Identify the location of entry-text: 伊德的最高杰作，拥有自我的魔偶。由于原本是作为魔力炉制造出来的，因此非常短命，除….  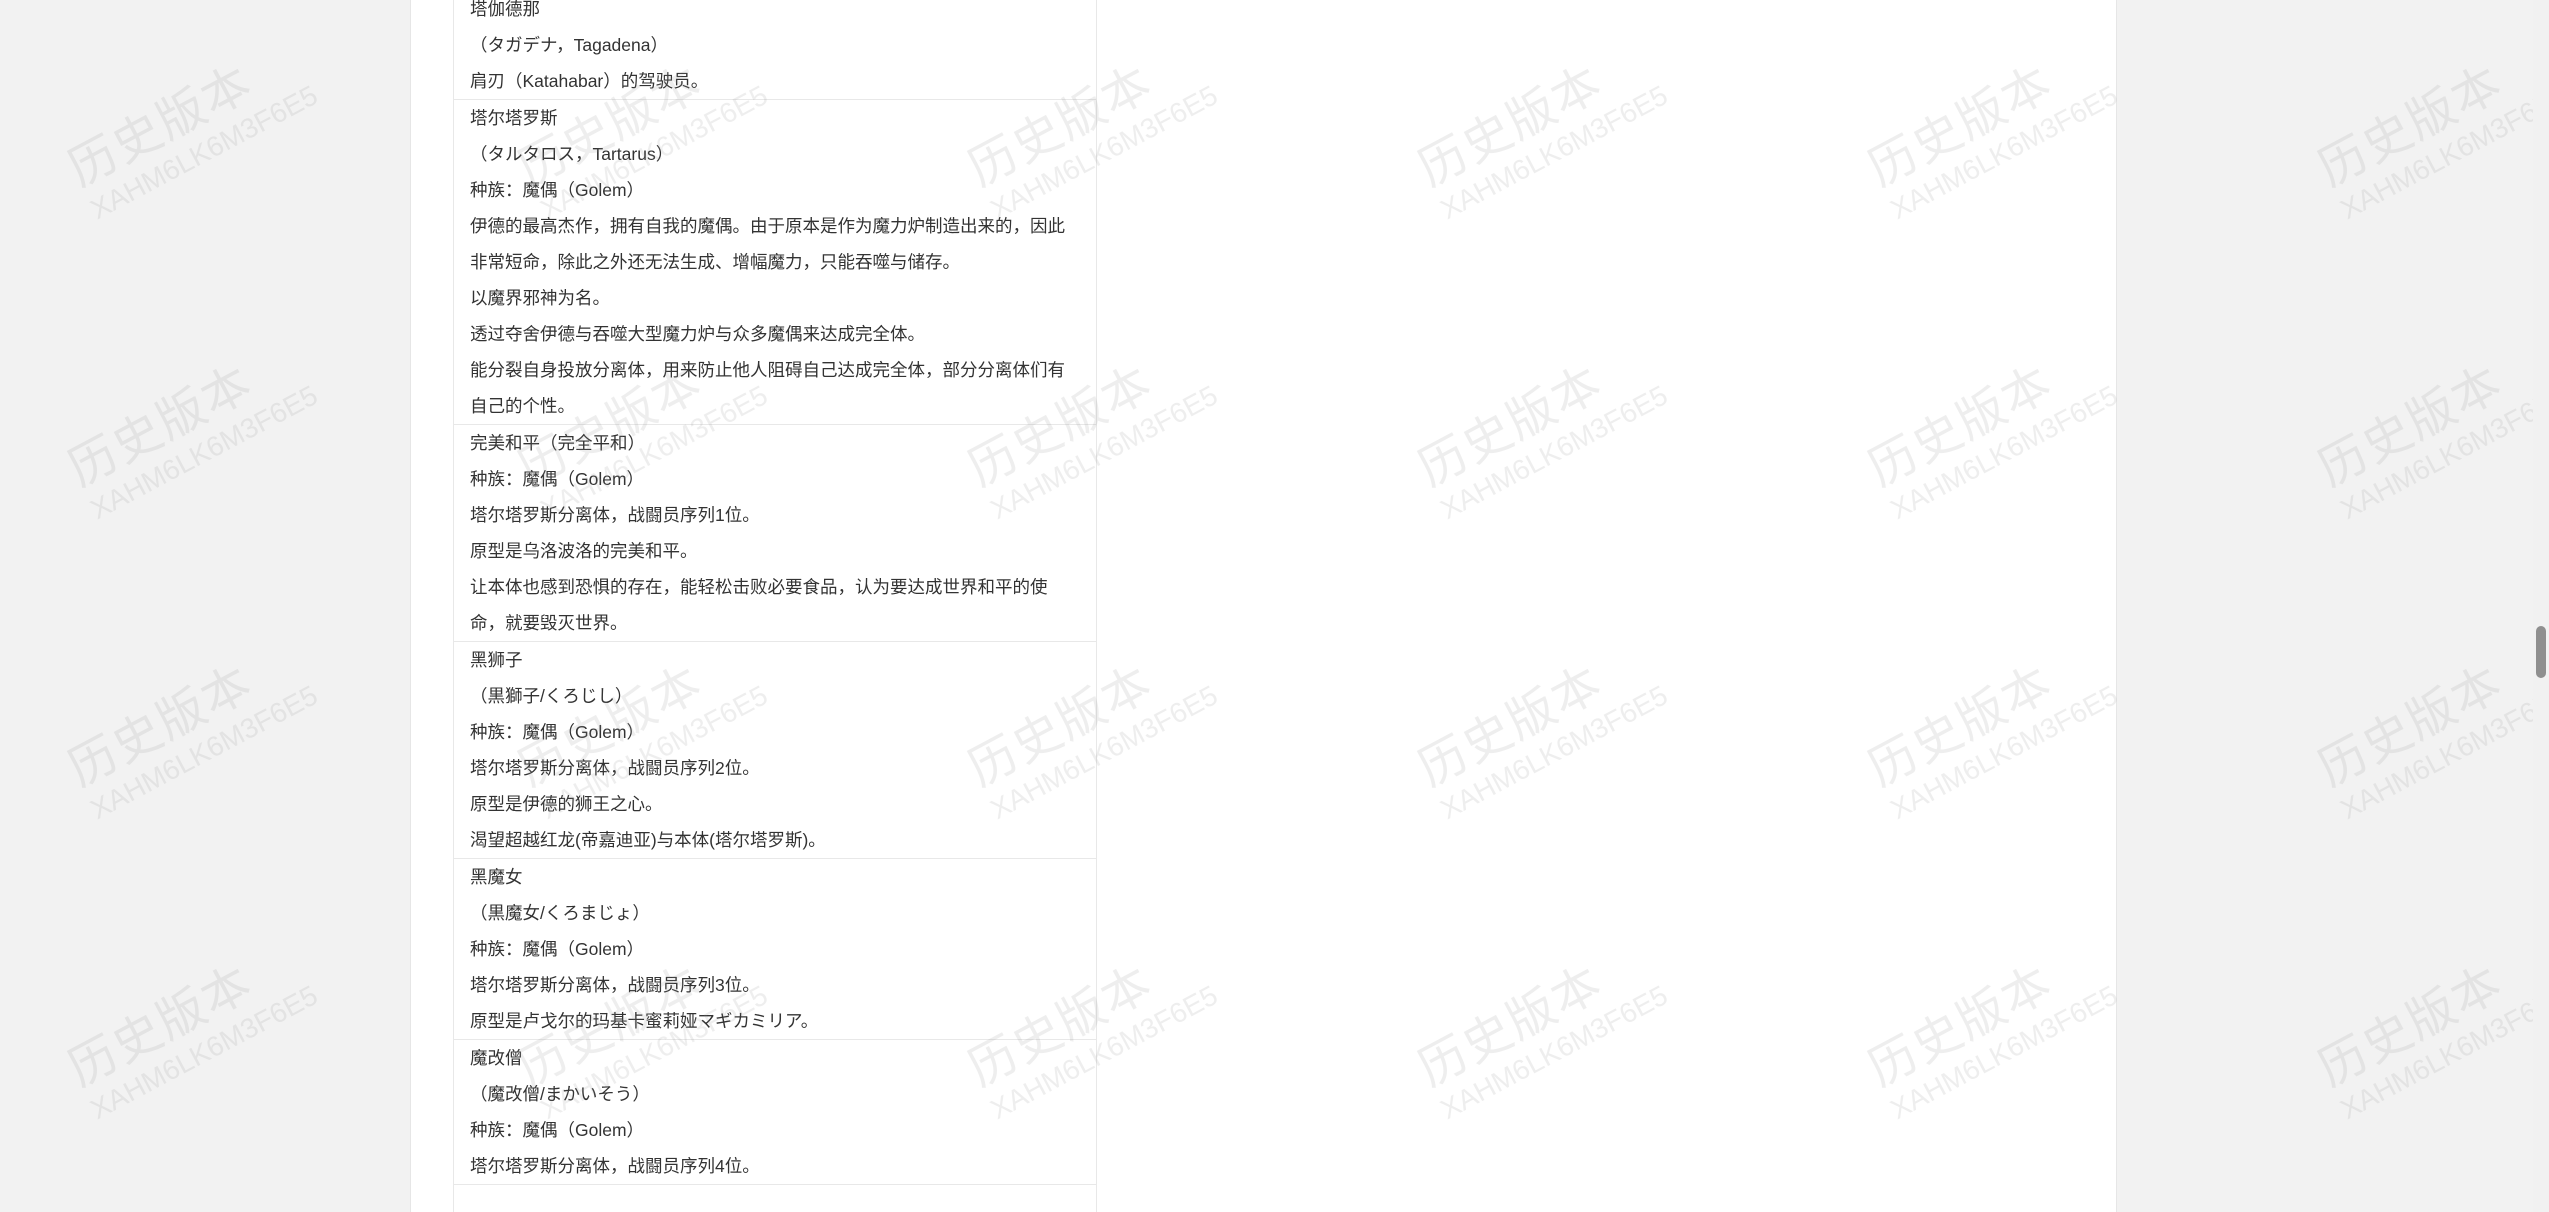
(767, 244).